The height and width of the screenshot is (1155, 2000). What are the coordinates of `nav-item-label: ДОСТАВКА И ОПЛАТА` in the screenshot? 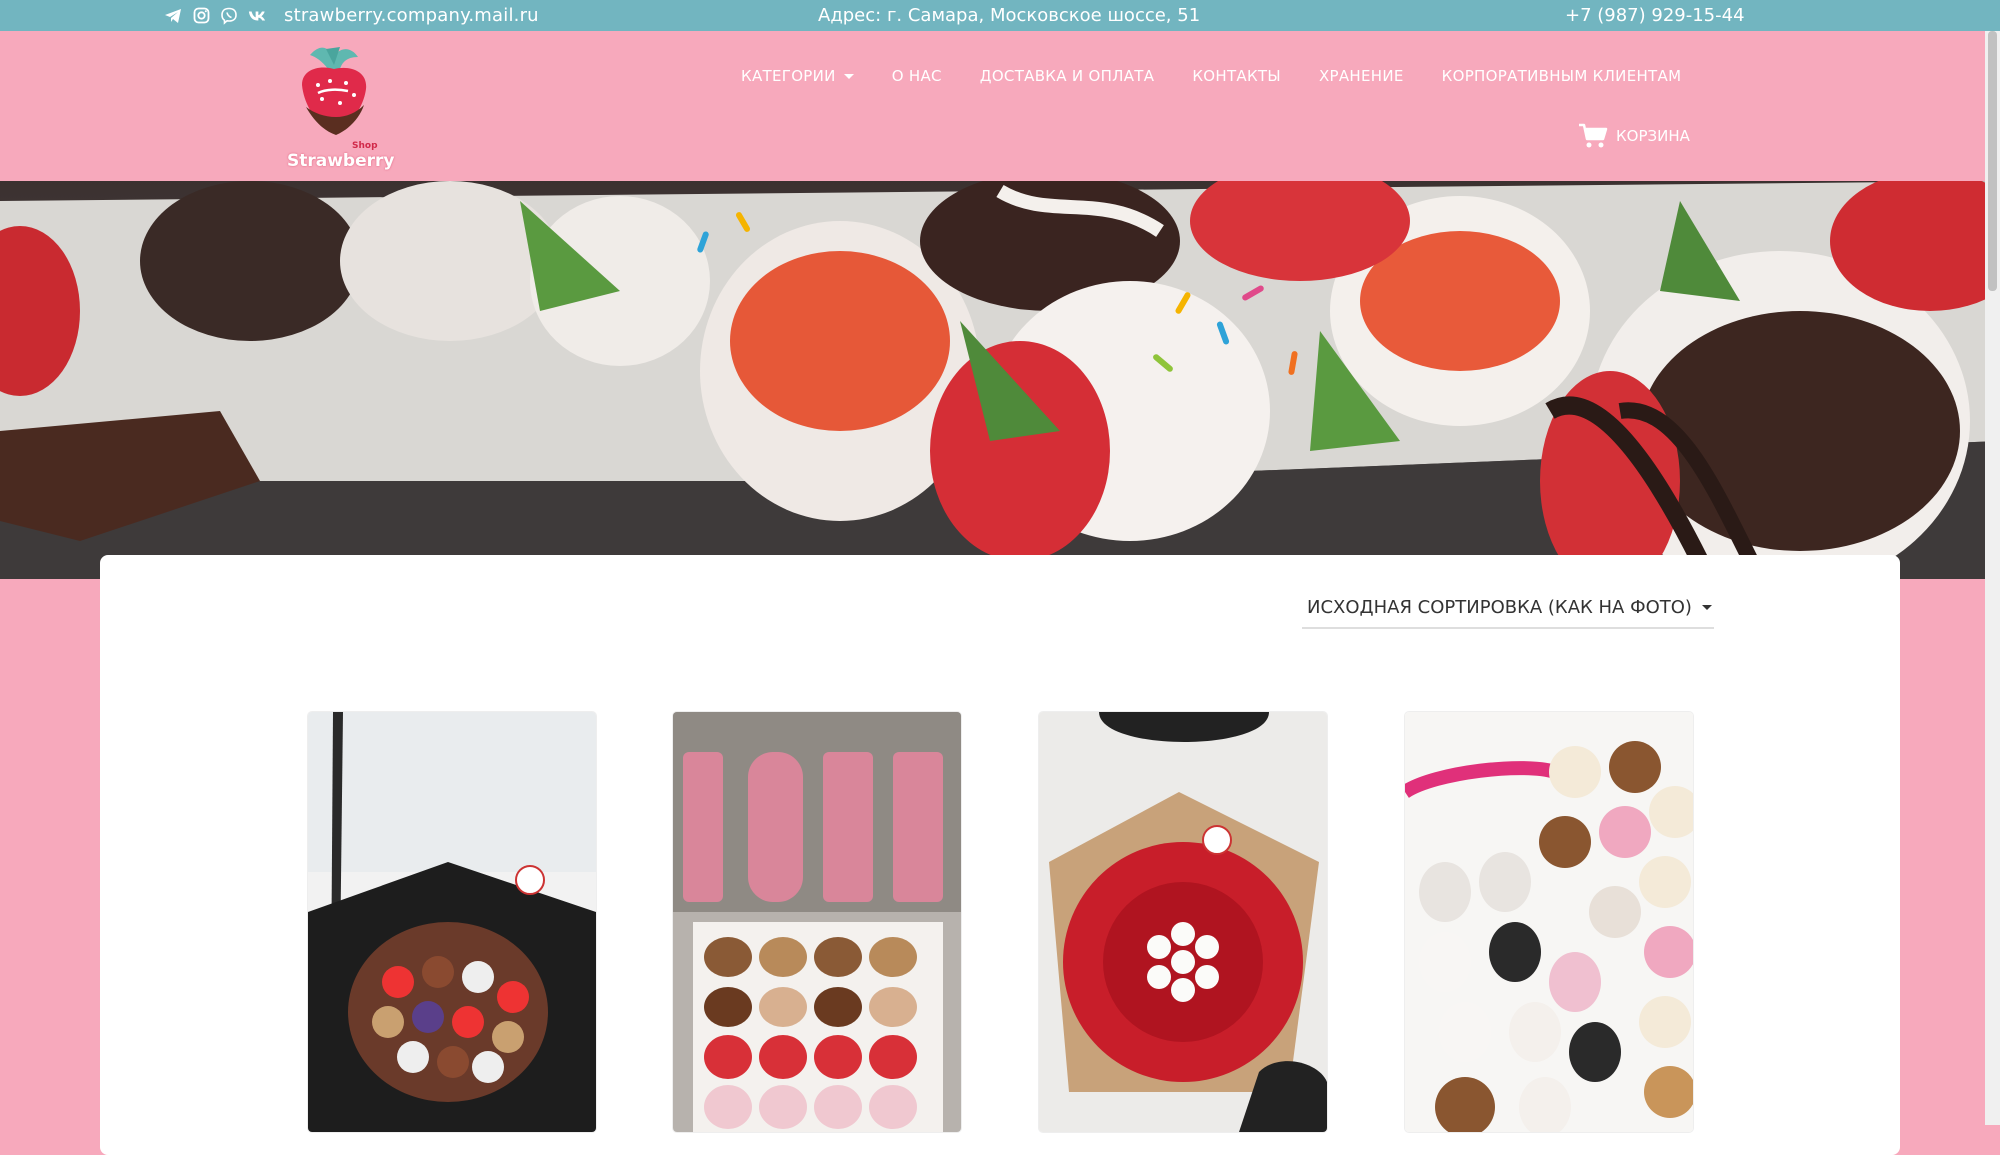 It's located at (1067, 76).